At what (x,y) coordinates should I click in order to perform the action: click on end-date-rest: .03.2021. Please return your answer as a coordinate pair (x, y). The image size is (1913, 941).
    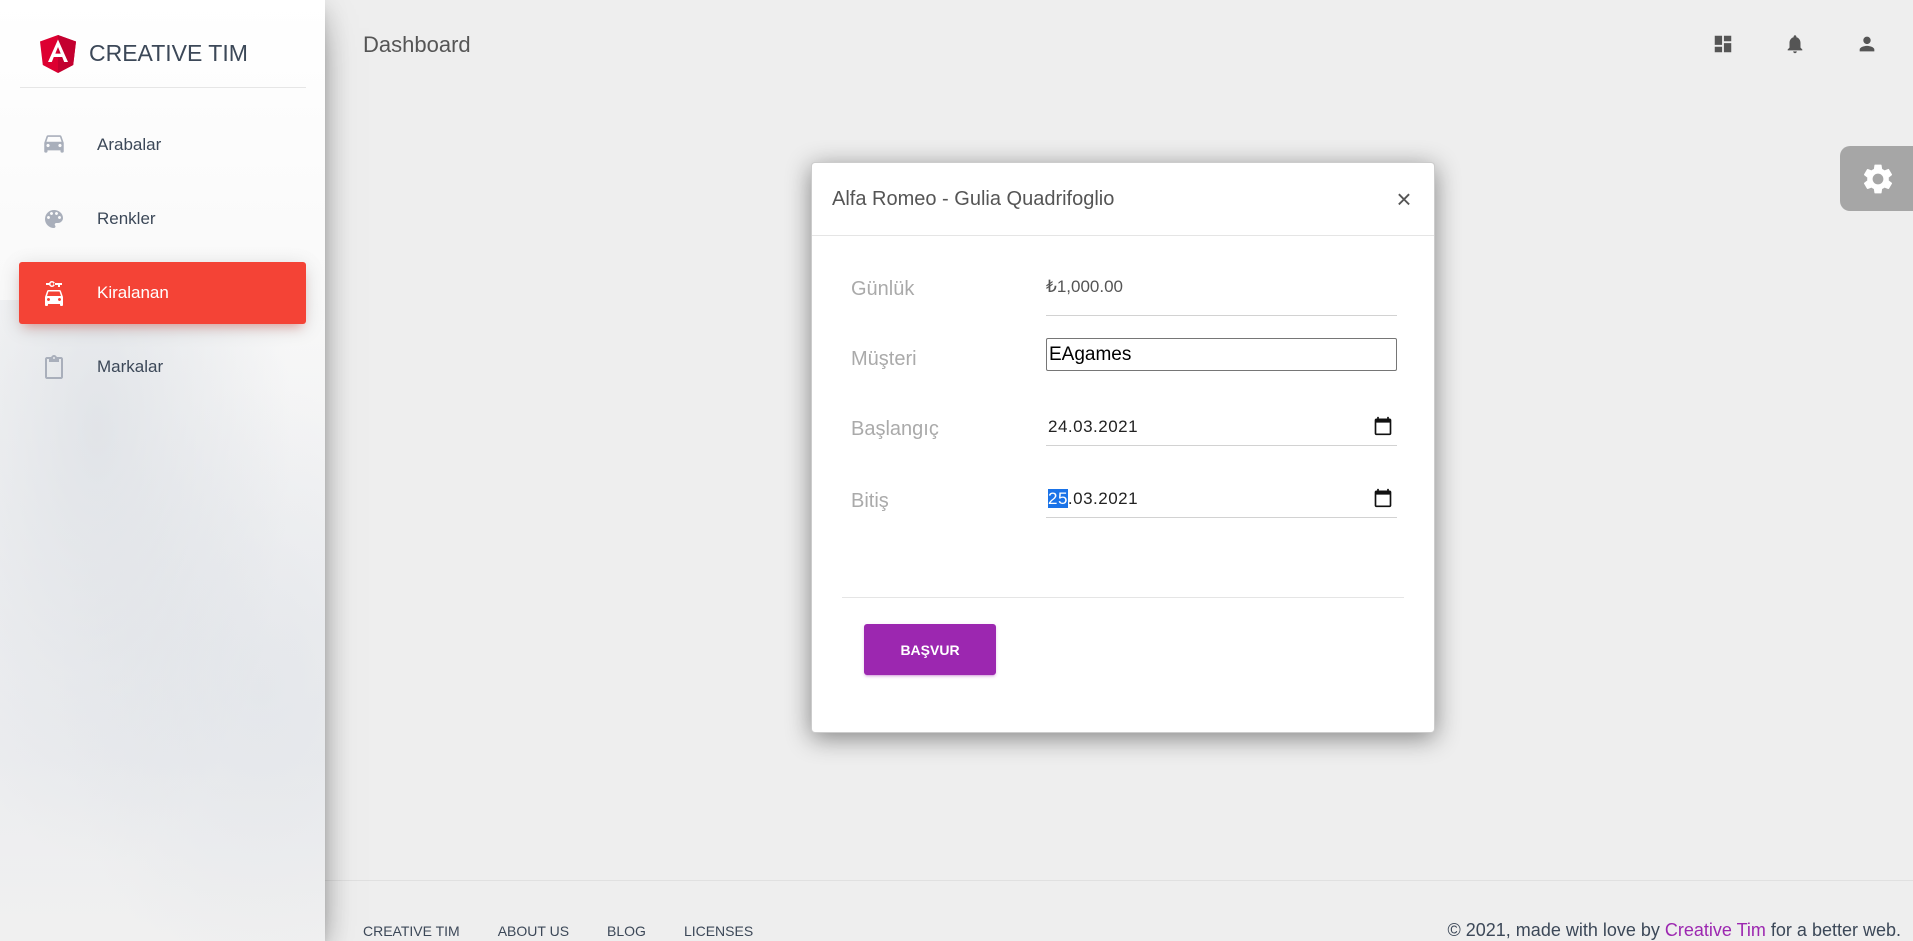
    Looking at the image, I should click on (1103, 498).